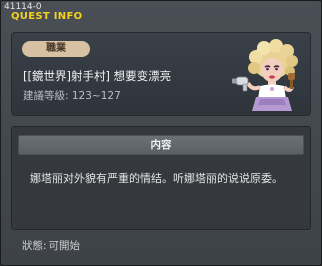  What do you see at coordinates (64, 246) in the screenshot?
I see `status-value: 可開始` at bounding box center [64, 246].